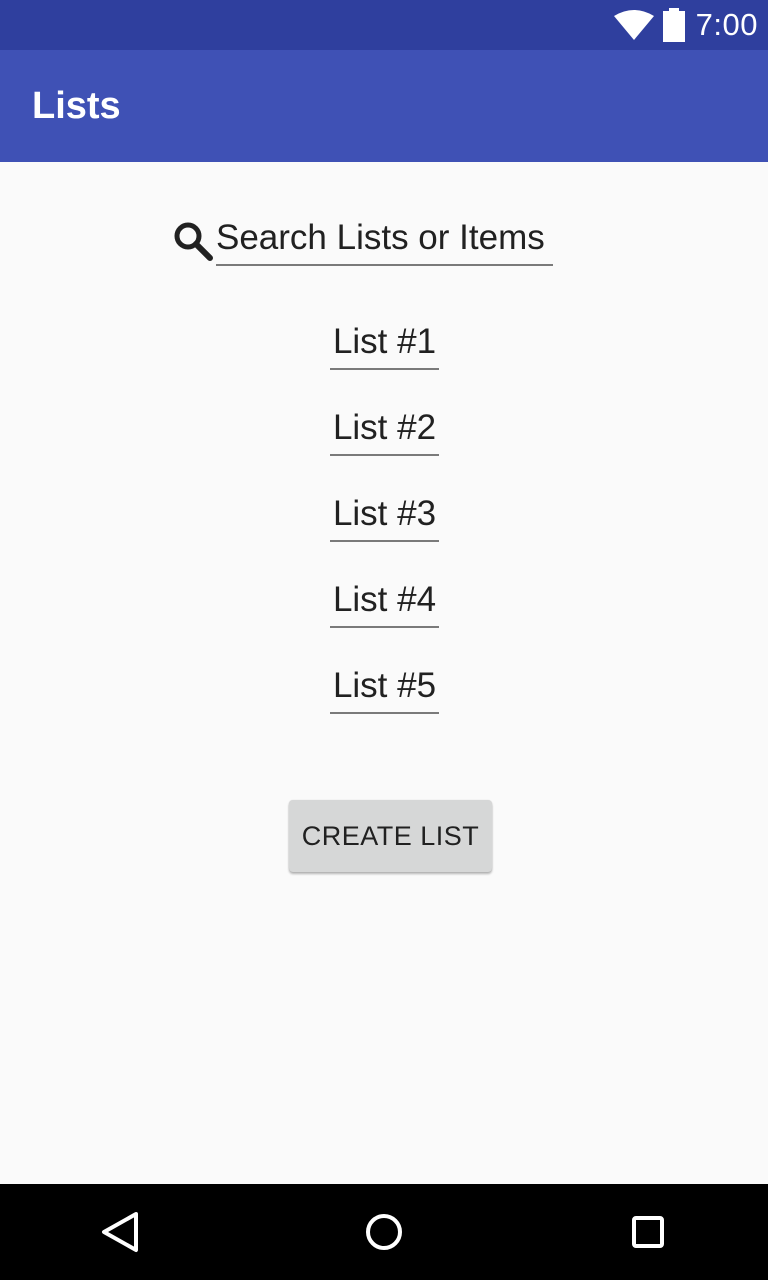 This screenshot has height=1280, width=768. Describe the element at coordinates (726, 24) in the screenshot. I see `status-clock: 7:00` at that location.